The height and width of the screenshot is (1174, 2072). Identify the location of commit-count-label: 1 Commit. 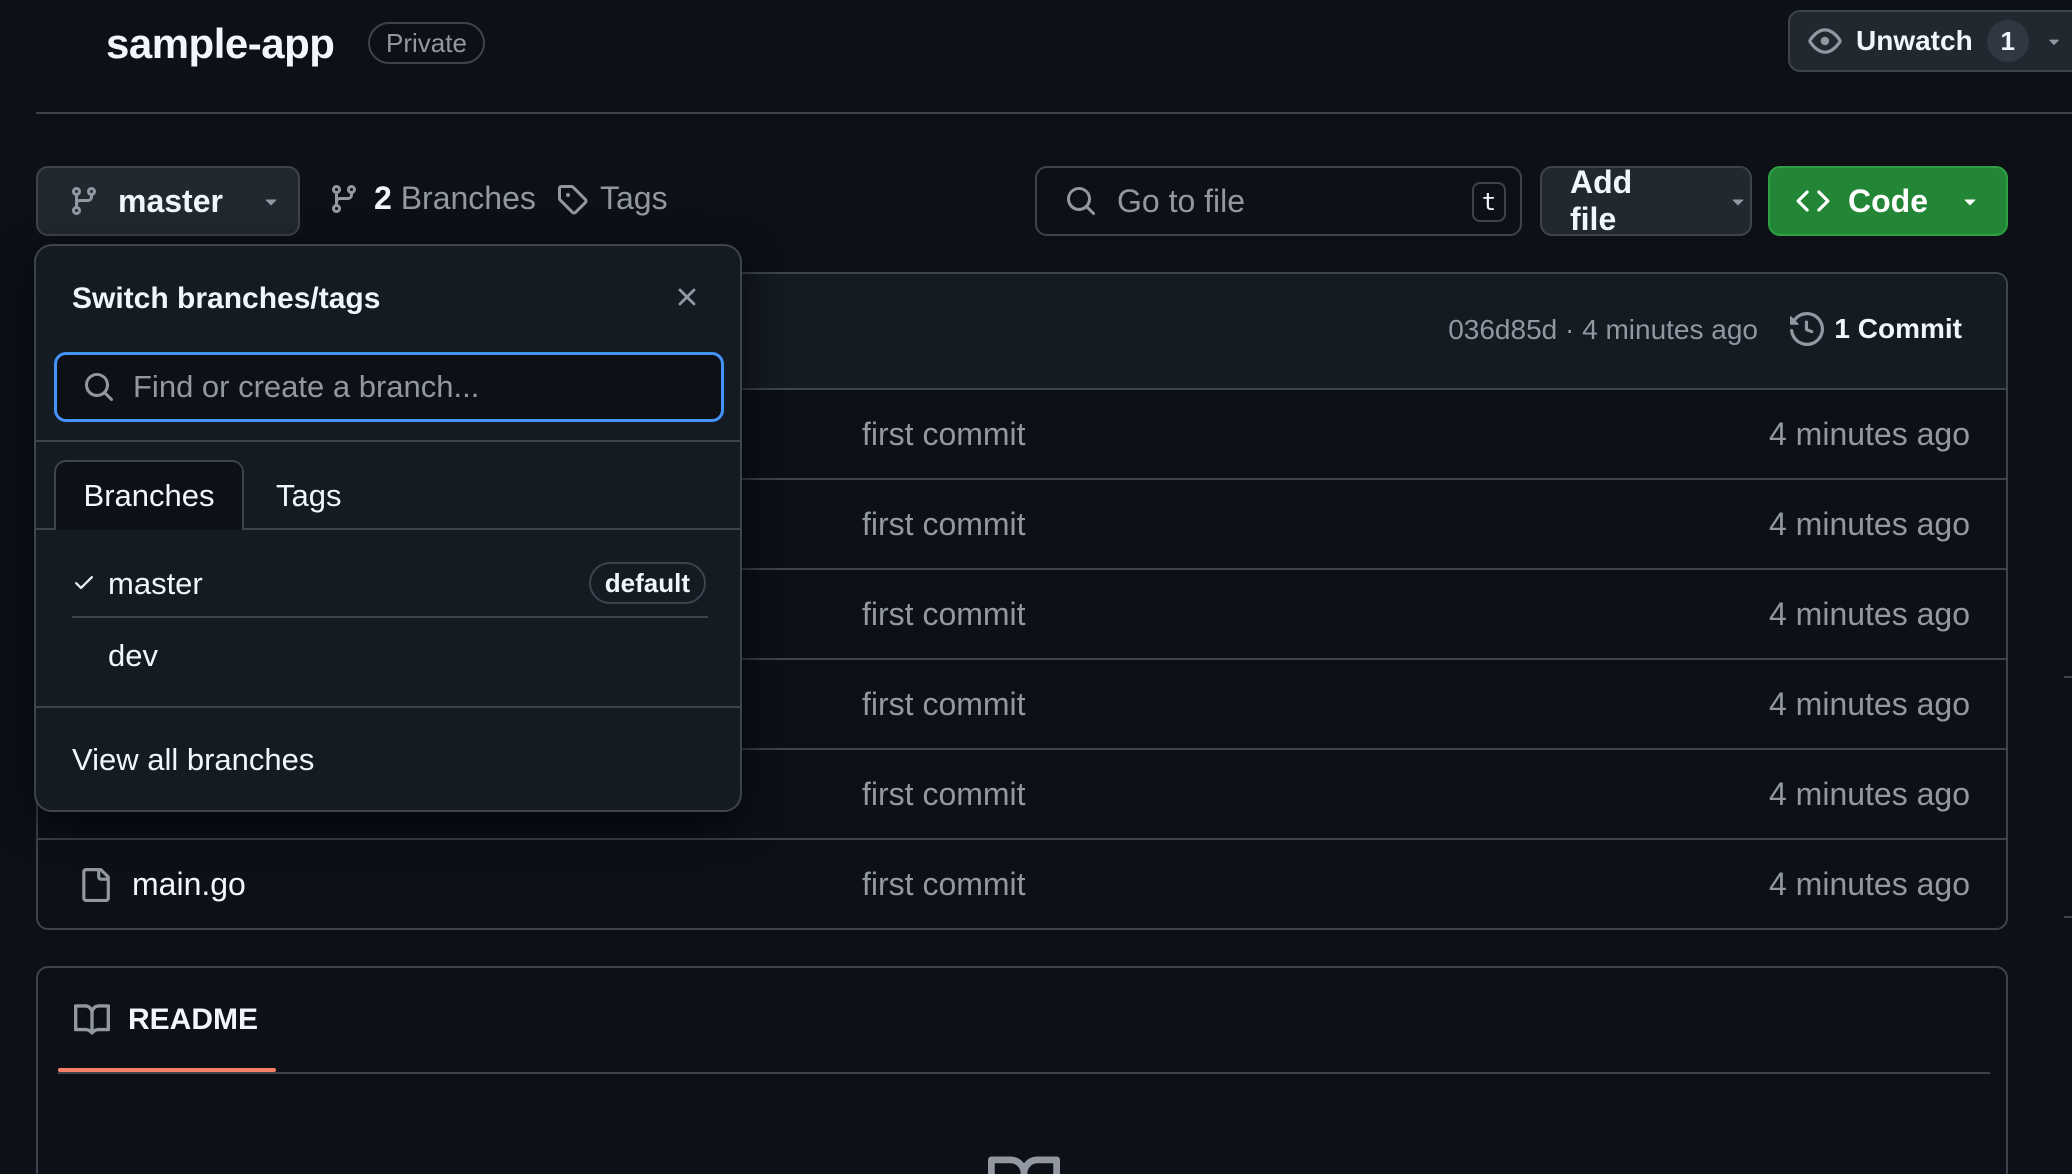
(1898, 328).